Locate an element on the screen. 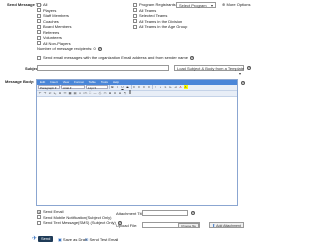 The image size is (320, 246). menu-format: Format is located at coordinates (79, 82).